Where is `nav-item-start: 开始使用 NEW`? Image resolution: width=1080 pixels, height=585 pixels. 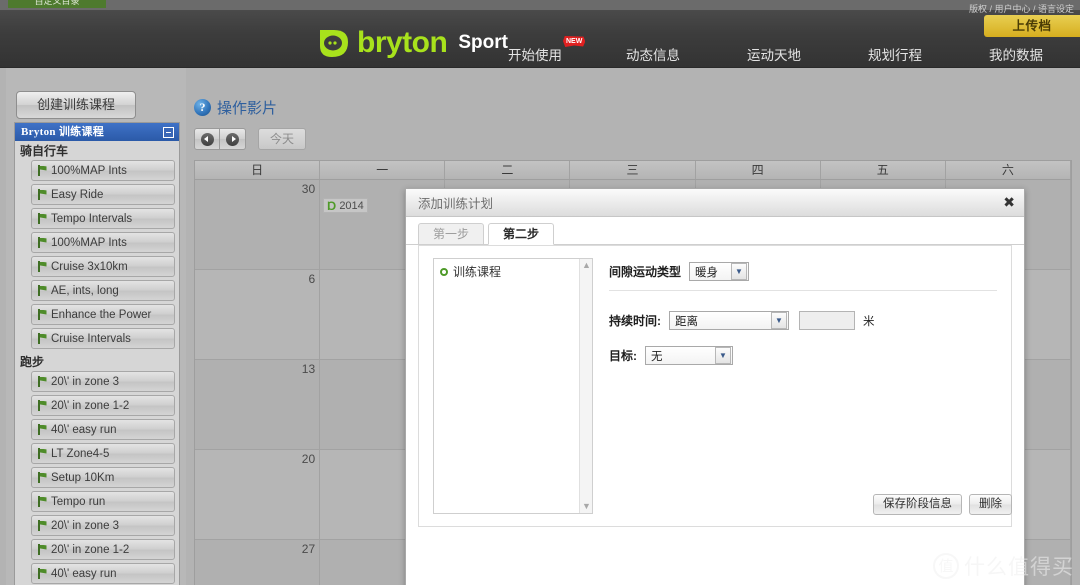 nav-item-start: 开始使用 NEW is located at coordinates (547, 50).